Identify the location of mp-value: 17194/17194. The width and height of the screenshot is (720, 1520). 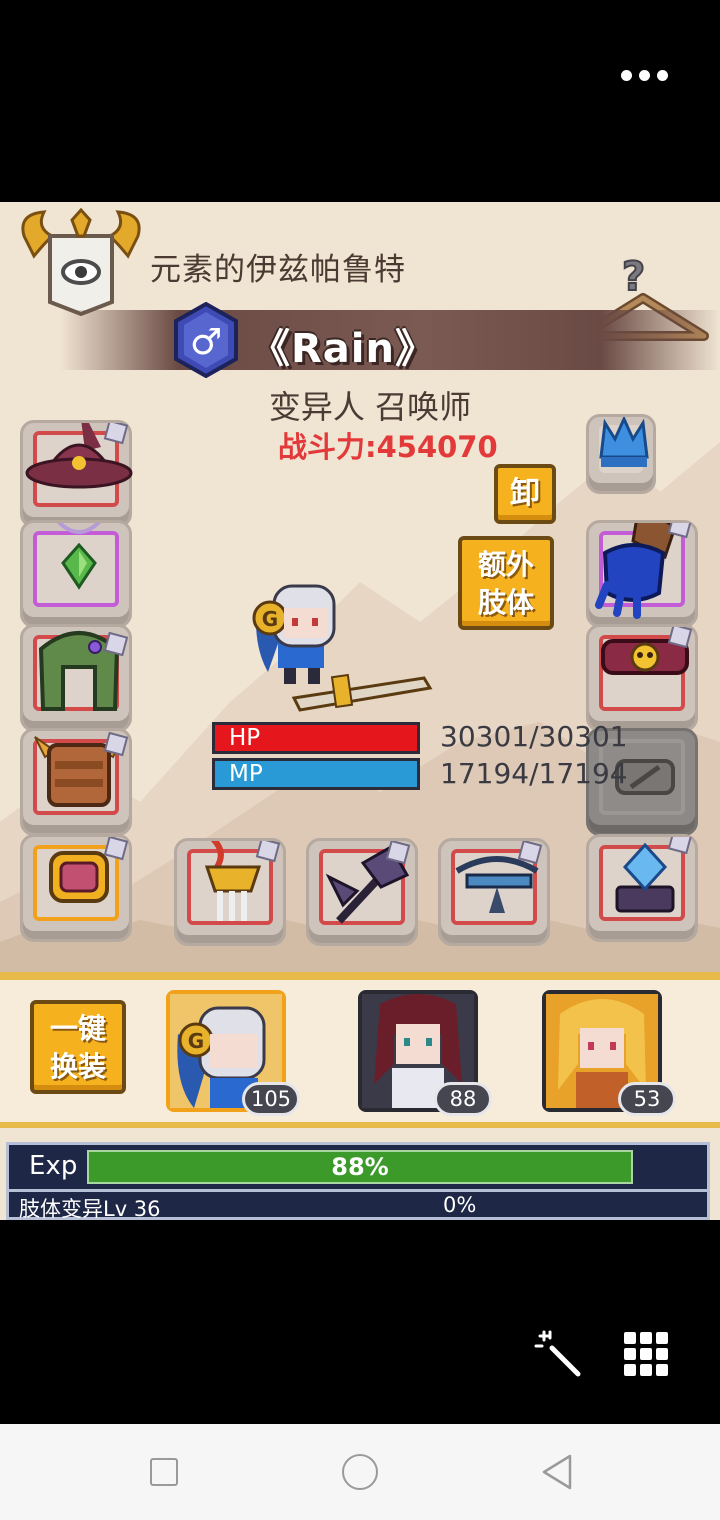
(534, 773).